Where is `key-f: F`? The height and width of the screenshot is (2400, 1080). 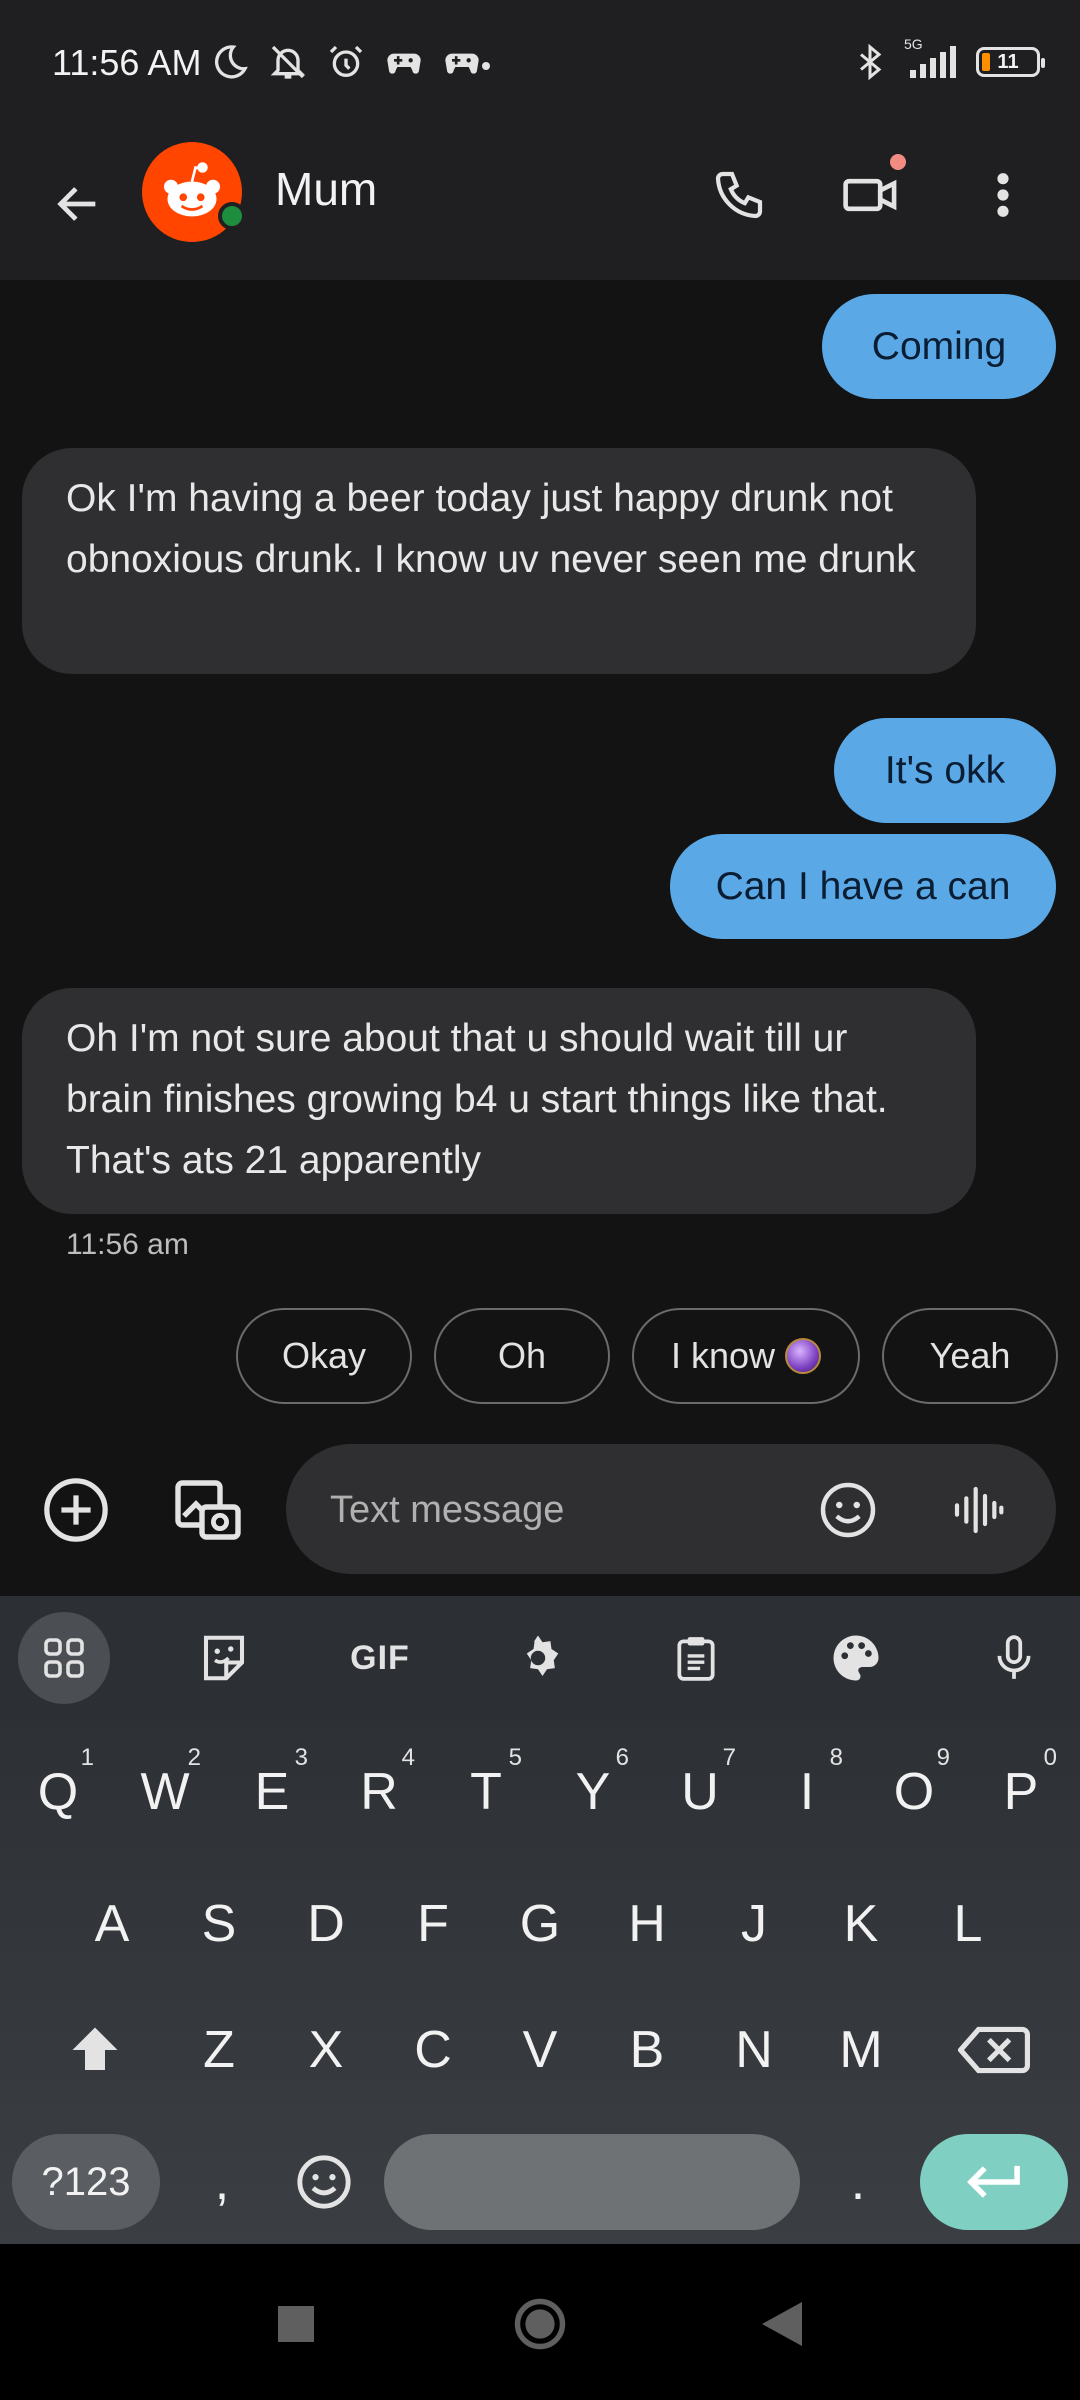
key-f: F is located at coordinates (433, 1924).